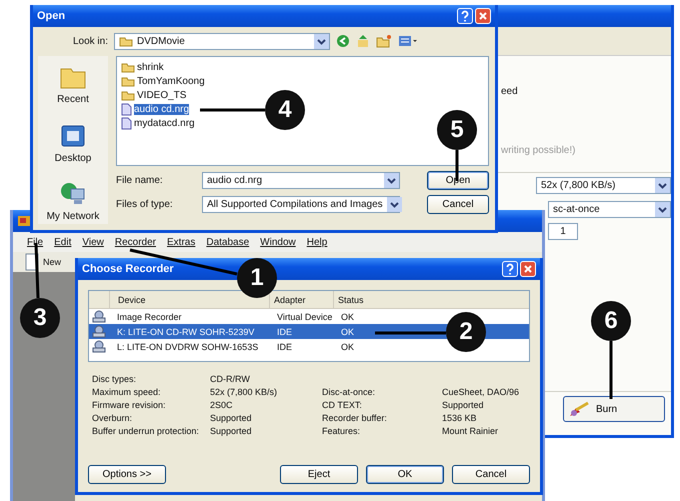 This screenshot has width=680, height=501. What do you see at coordinates (113, 418) in the screenshot?
I see `property-label: Overburn:` at bounding box center [113, 418].